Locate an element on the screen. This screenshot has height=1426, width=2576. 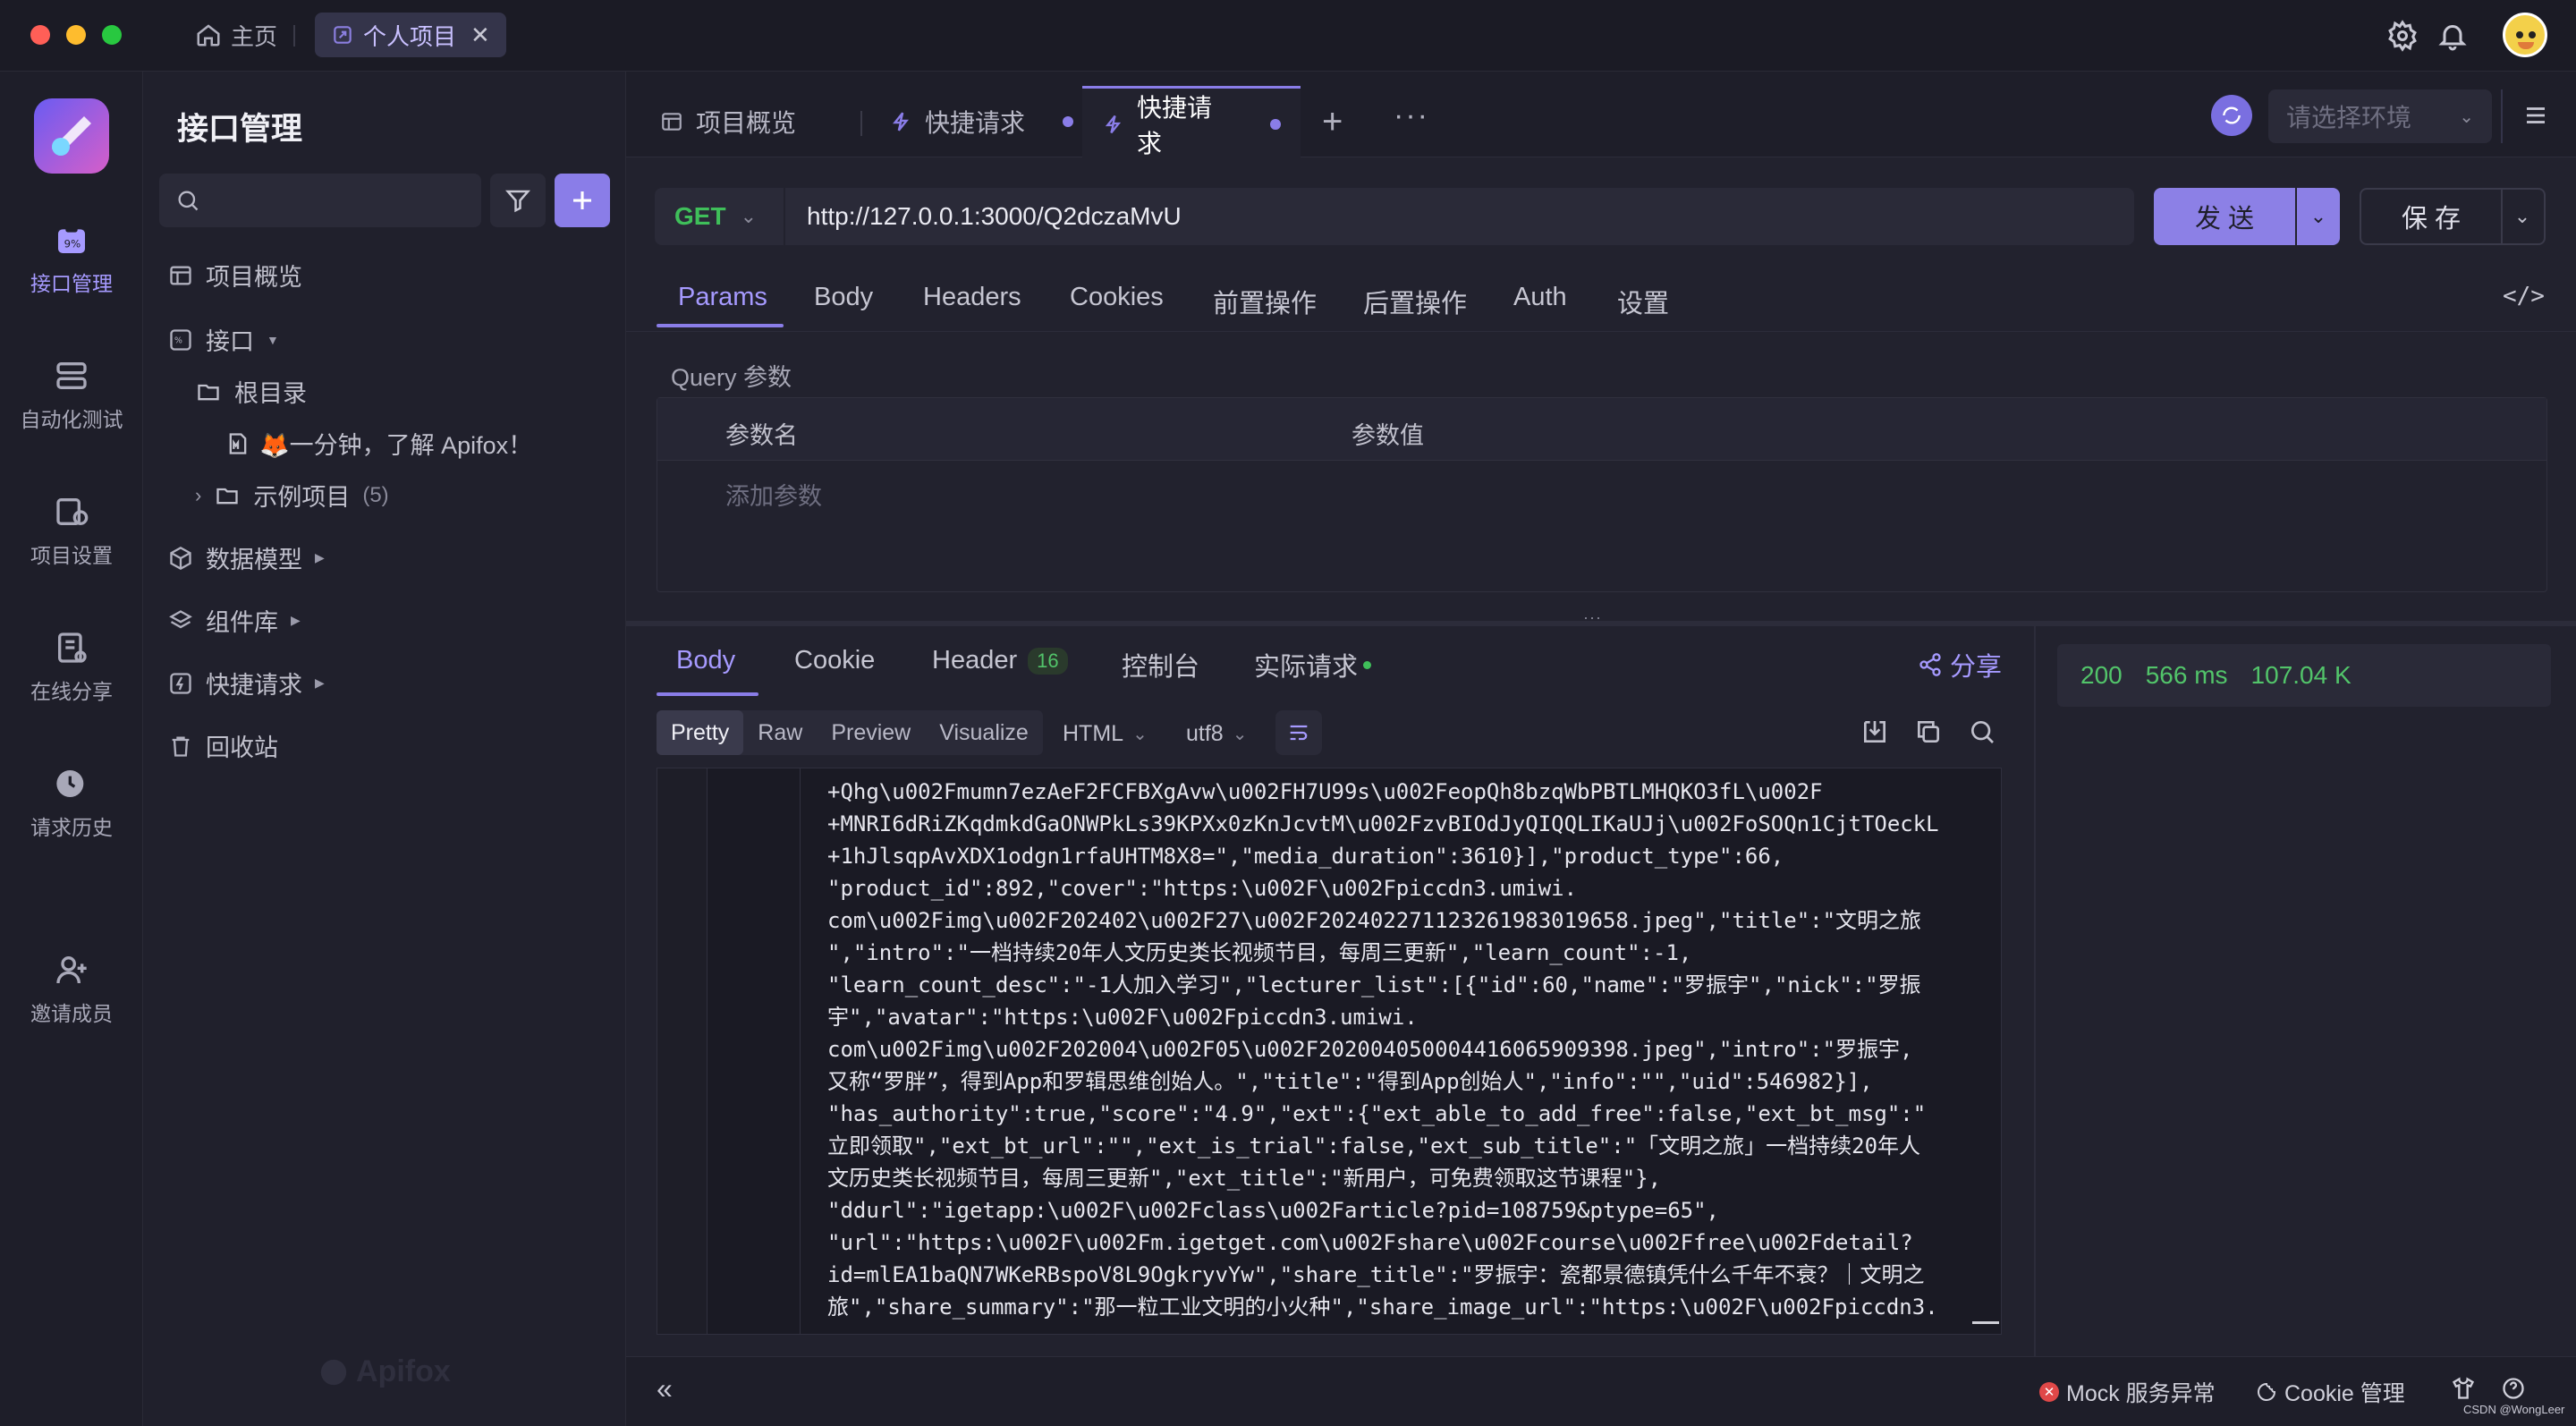
format-preview: Preview is located at coordinates (871, 733).